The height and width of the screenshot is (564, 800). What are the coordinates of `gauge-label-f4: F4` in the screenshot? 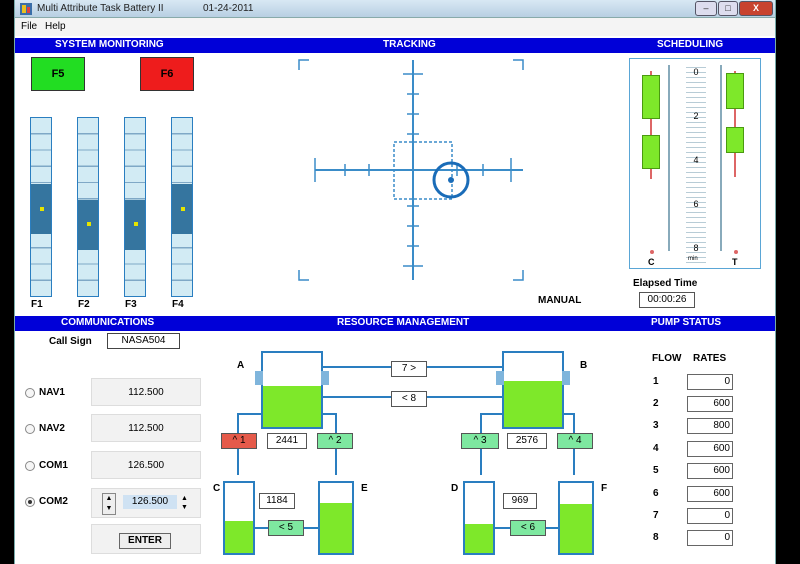 It's located at (178, 304).